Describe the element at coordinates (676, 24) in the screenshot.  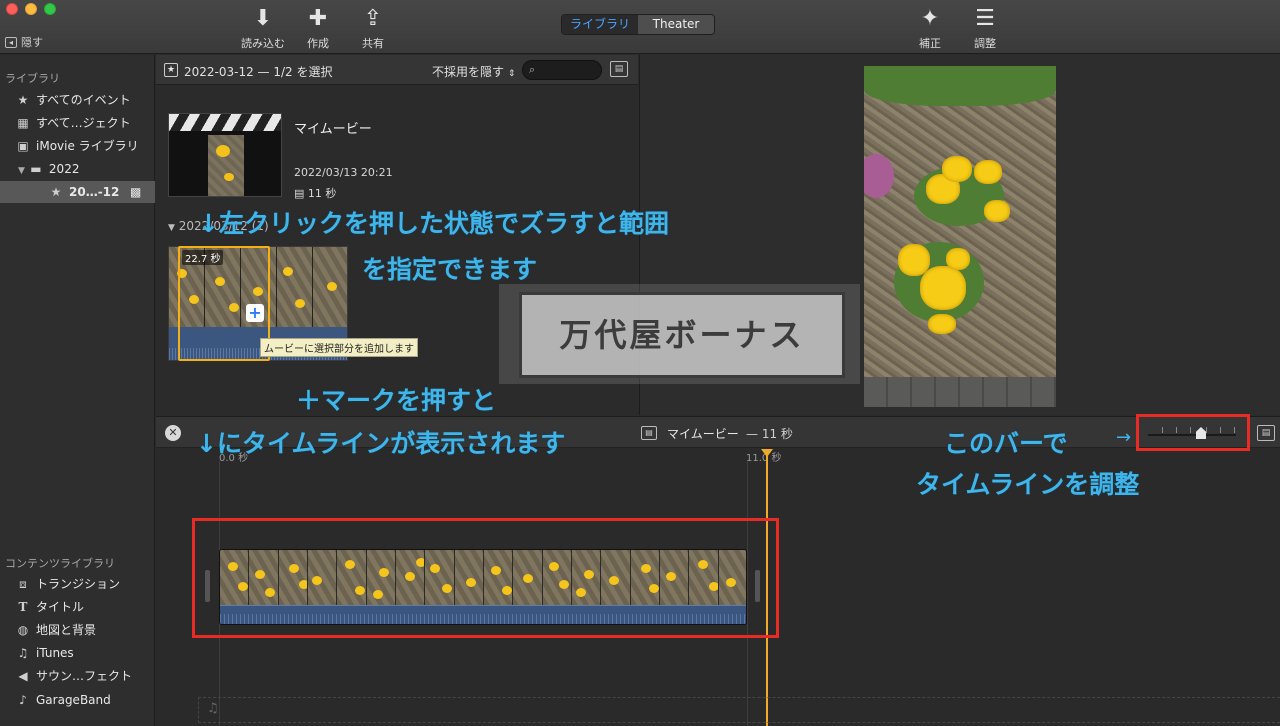
I see `tab-theater: Theater` at that location.